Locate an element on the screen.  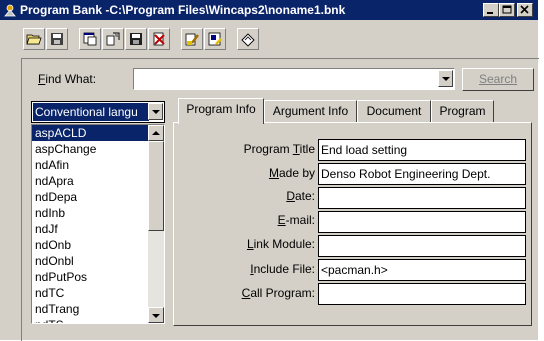
made-by-label: Made by is located at coordinates (291, 173).